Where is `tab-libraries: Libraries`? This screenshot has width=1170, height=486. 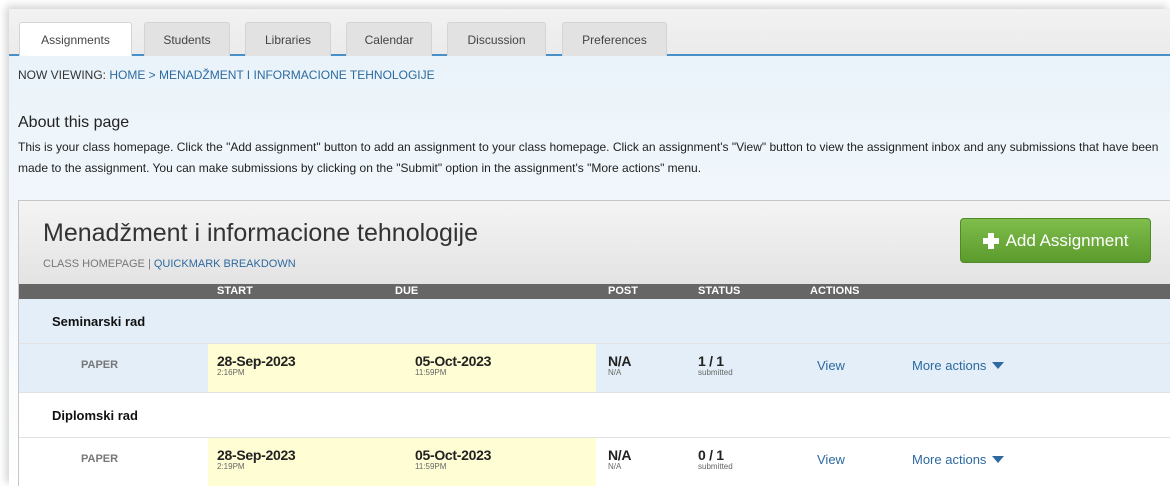
tab-libraries: Libraries is located at coordinates (288, 39).